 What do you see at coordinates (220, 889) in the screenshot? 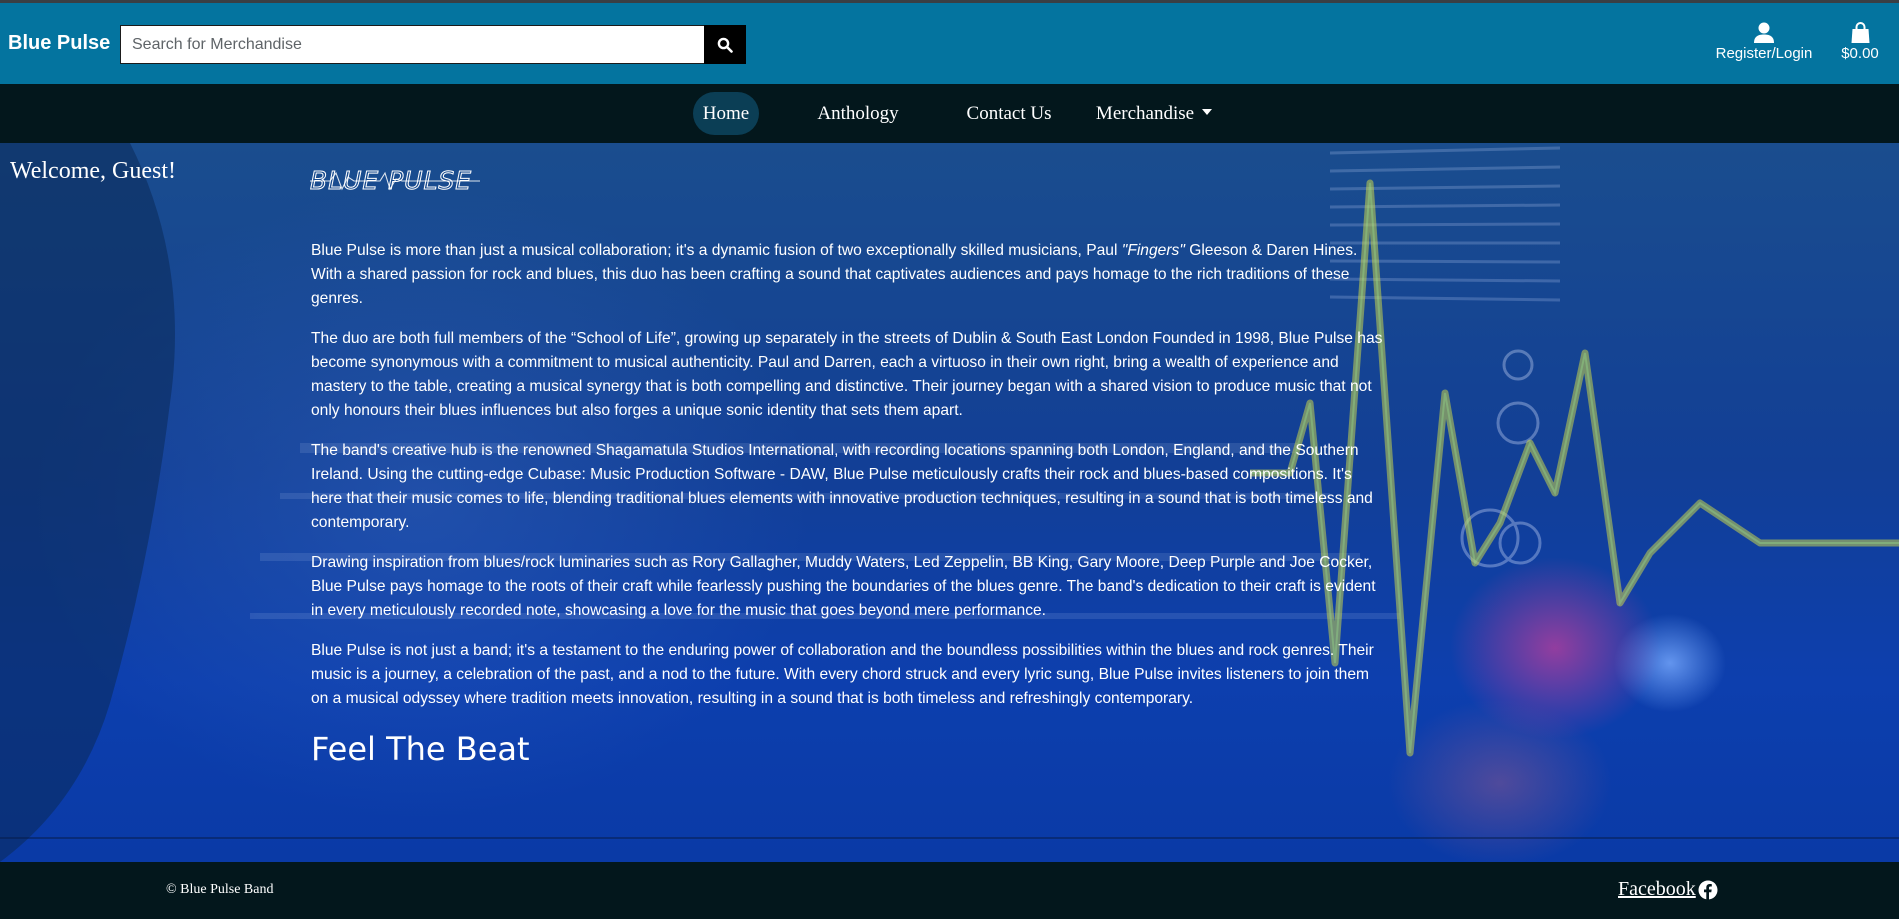
I see `copyright-text: © Blue Pulse Band` at bounding box center [220, 889].